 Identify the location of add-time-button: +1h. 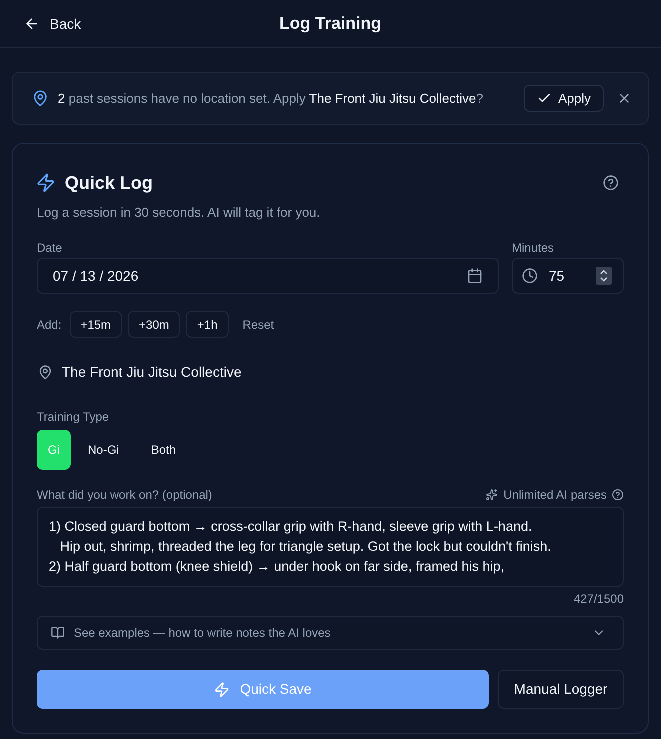
(207, 324).